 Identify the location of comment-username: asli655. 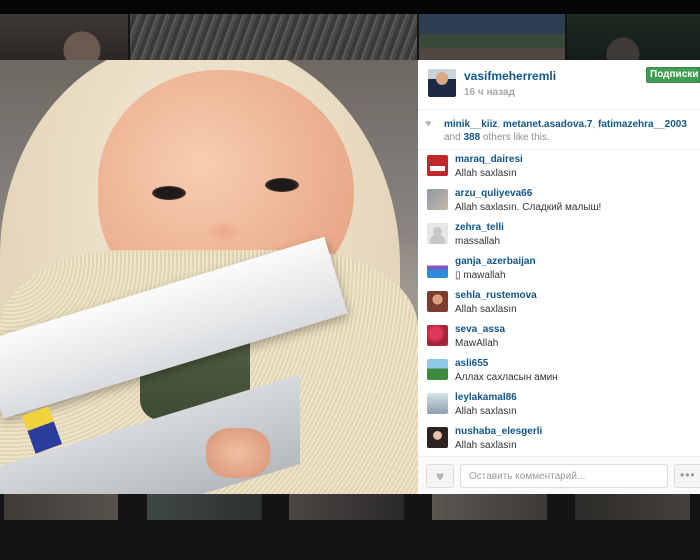
(471, 363).